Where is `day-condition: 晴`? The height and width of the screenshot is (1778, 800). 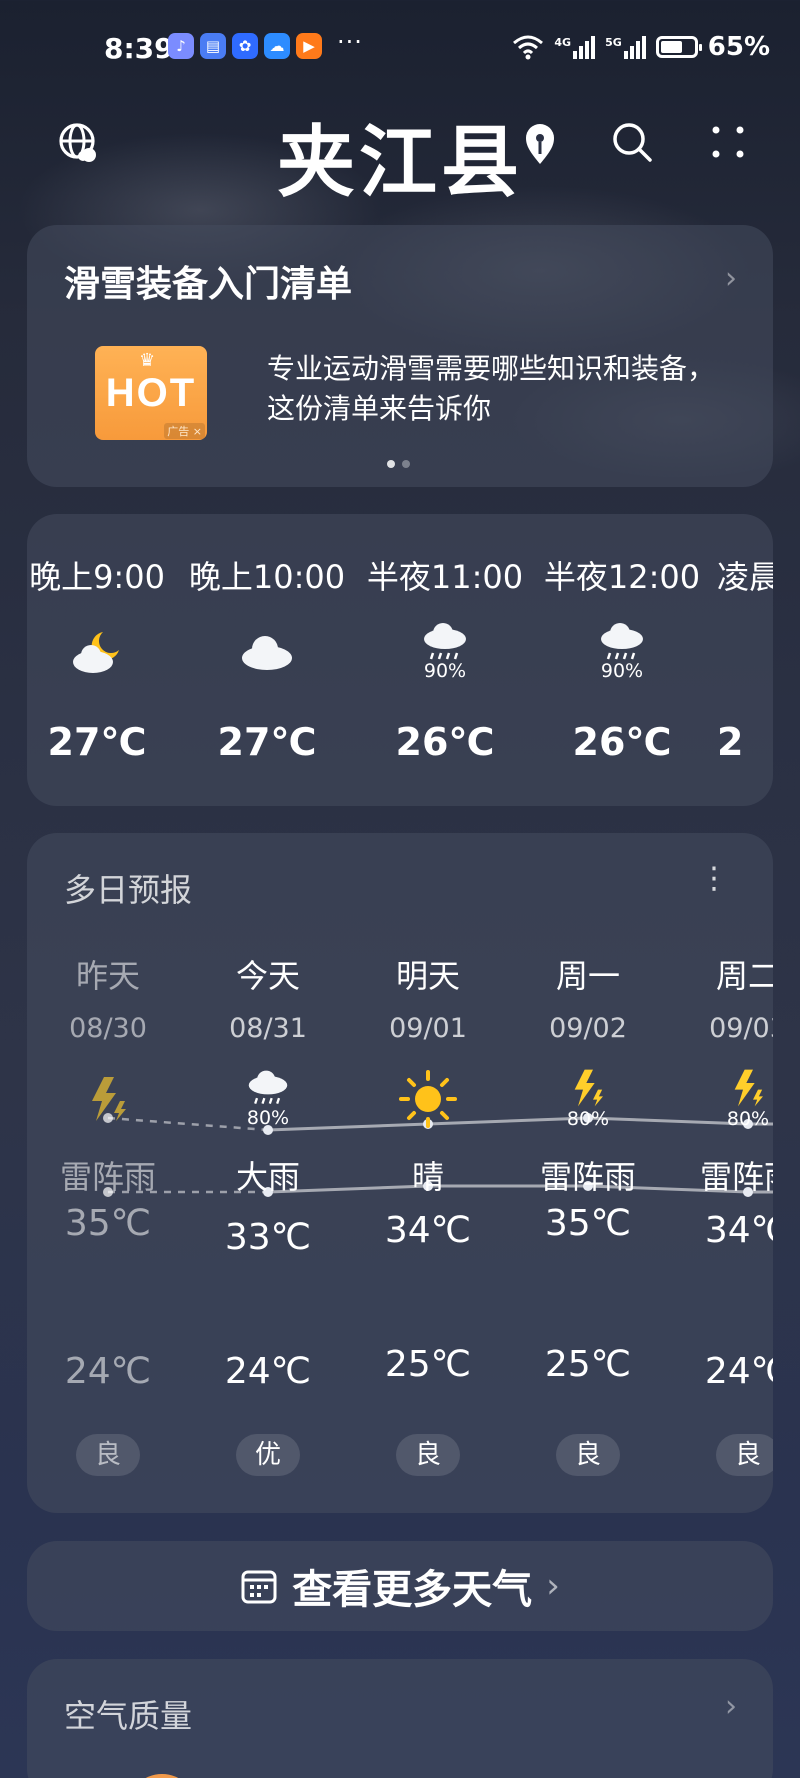 day-condition: 晴 is located at coordinates (427, 1177).